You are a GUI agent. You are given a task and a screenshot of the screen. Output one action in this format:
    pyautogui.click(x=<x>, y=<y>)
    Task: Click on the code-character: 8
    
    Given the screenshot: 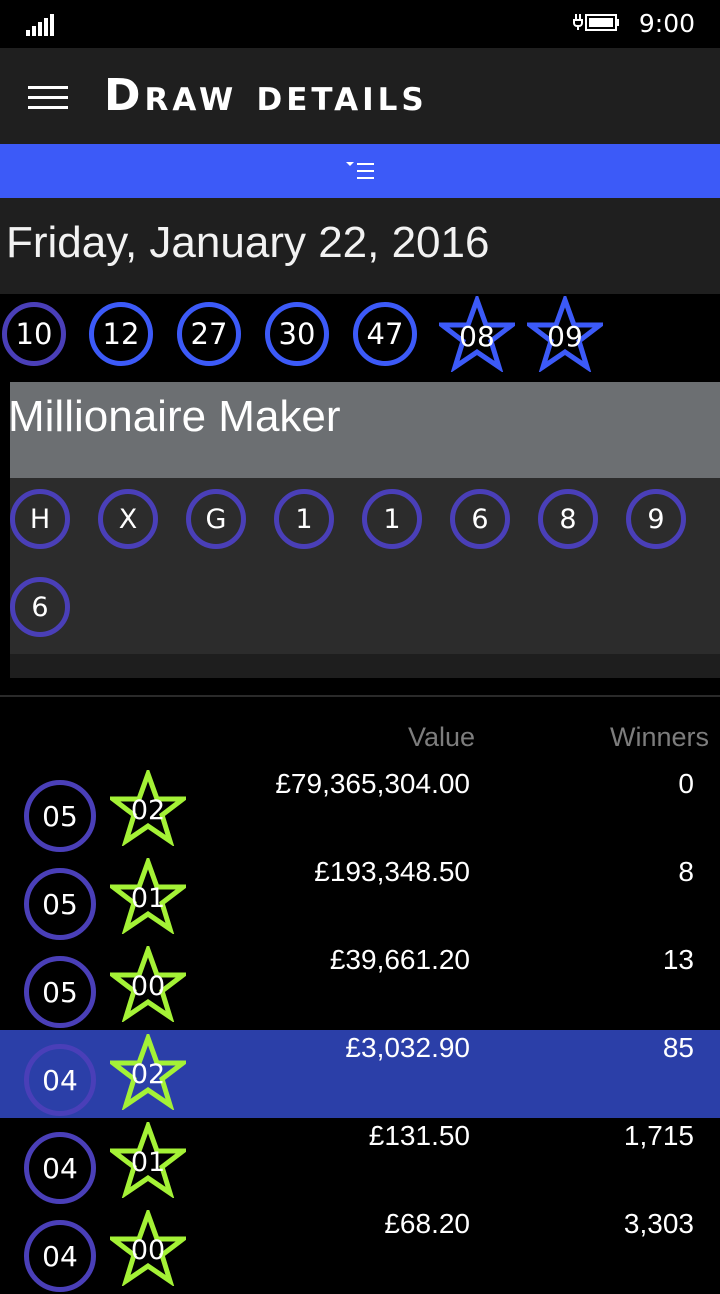 What is the action you would take?
    pyautogui.click(x=568, y=519)
    